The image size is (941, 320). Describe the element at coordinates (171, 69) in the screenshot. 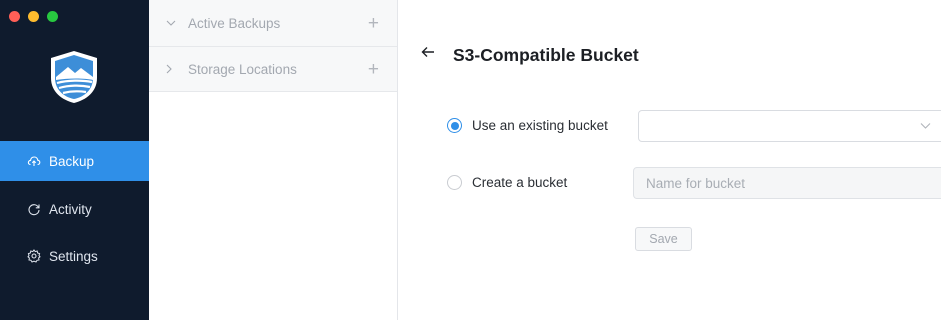

I see `chevron-right-icon` at that location.